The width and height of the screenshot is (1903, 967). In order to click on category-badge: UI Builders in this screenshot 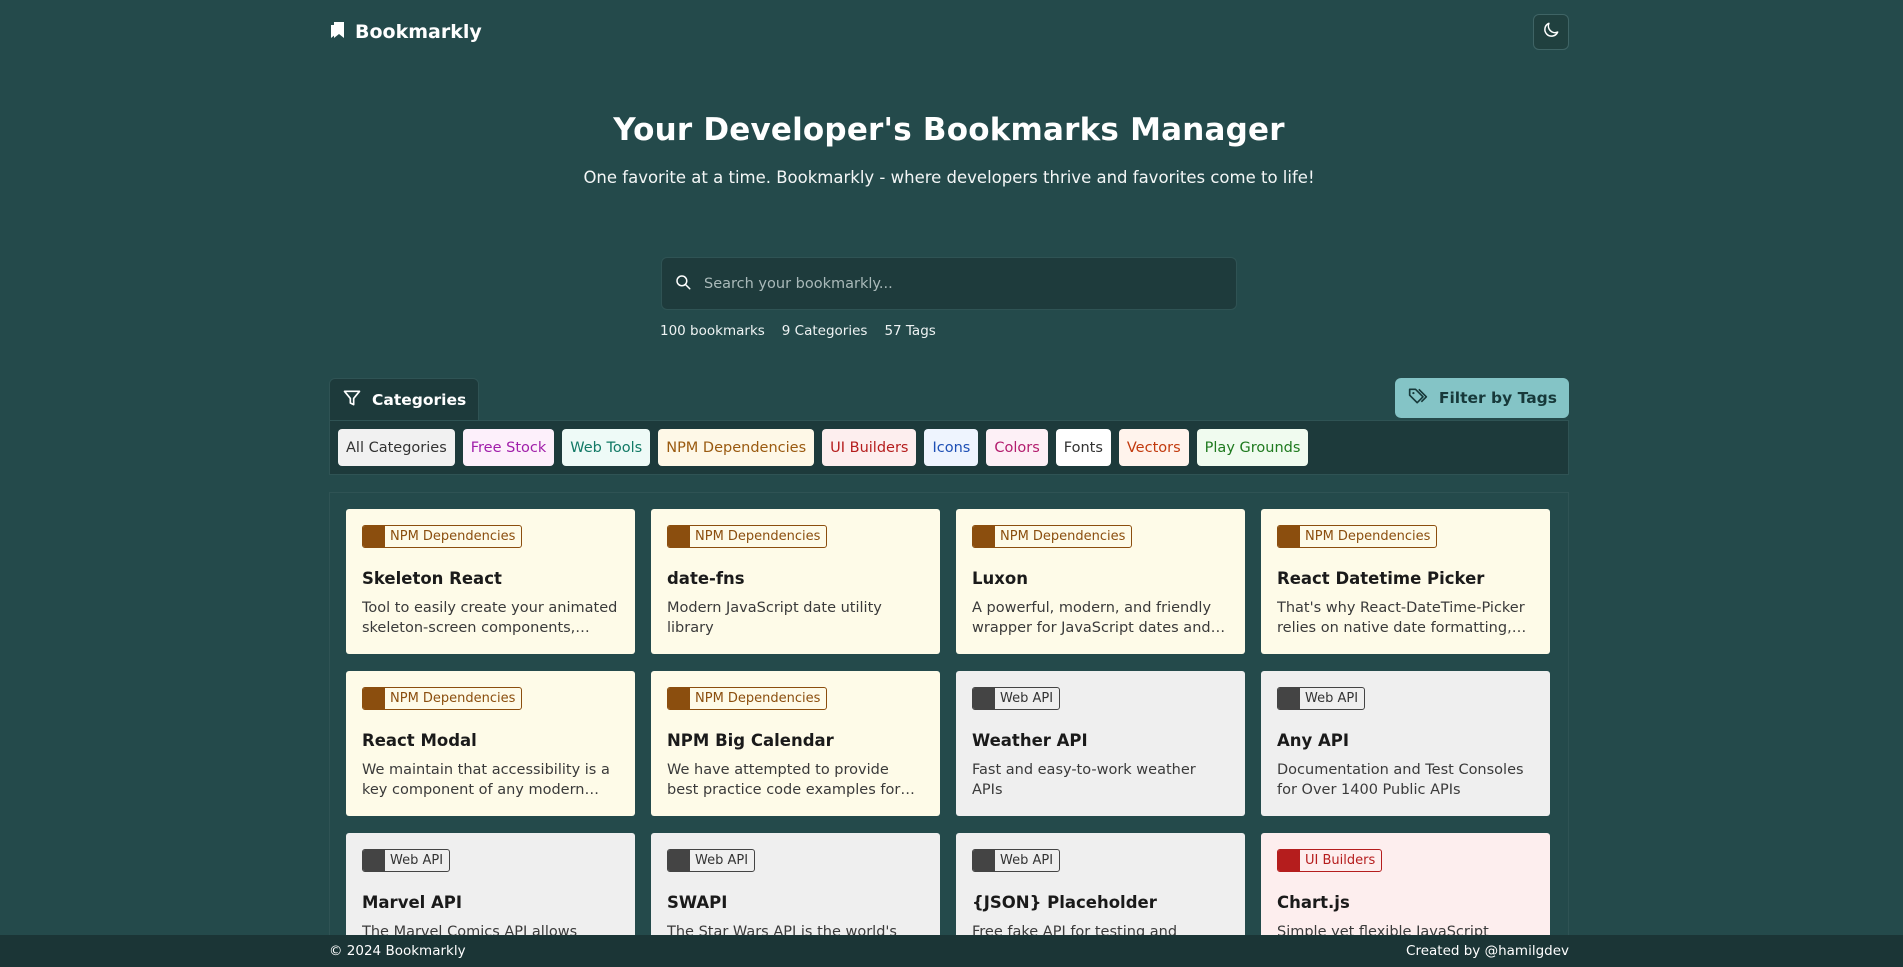, I will do `click(1330, 860)`.